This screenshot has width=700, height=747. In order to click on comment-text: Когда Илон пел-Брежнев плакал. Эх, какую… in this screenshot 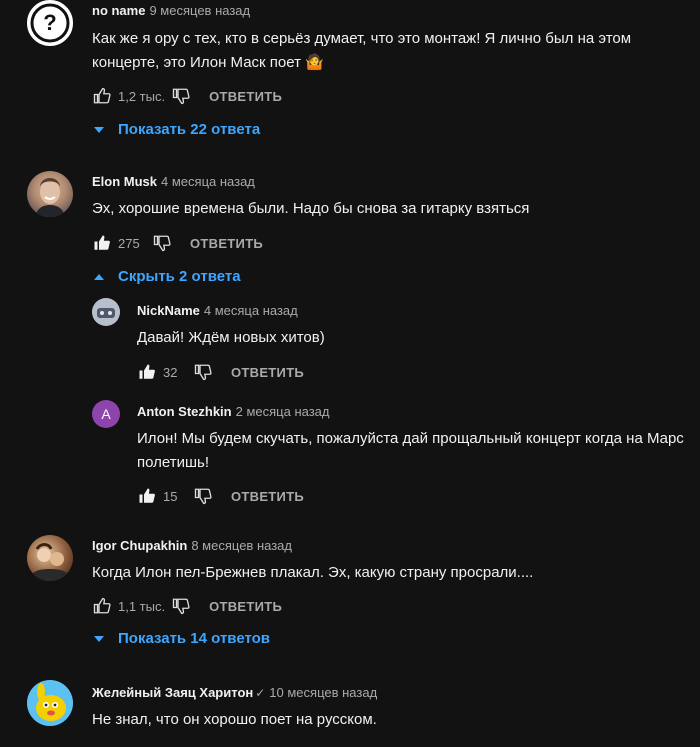, I will do `click(313, 572)`.